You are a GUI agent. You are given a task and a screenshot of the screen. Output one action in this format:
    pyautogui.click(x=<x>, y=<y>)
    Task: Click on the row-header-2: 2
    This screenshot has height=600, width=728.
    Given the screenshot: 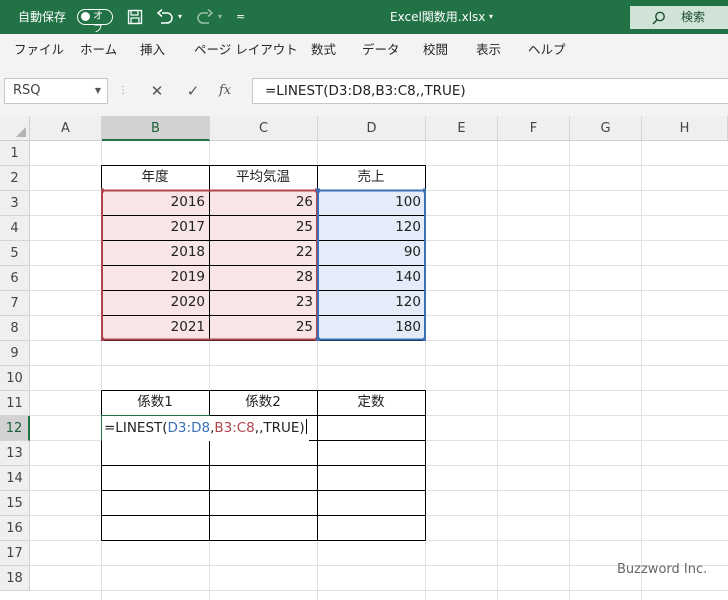 What is the action you would take?
    pyautogui.click(x=15, y=178)
    